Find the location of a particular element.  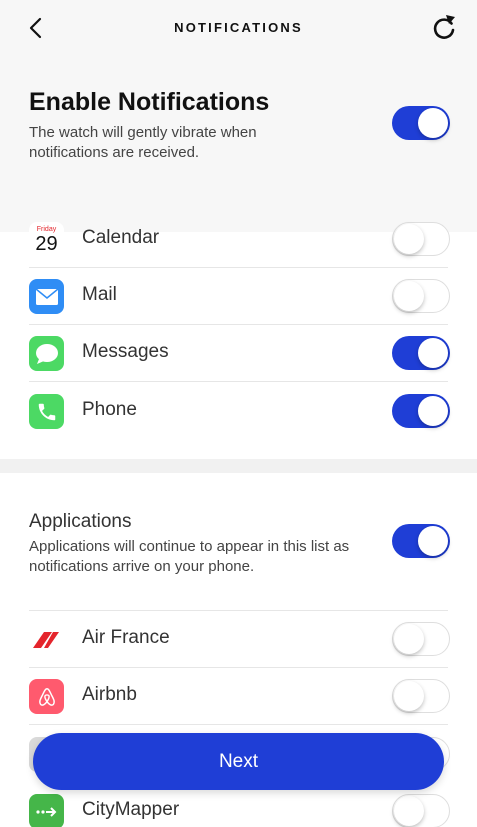

enable-notifications-toggle is located at coordinates (421, 123).